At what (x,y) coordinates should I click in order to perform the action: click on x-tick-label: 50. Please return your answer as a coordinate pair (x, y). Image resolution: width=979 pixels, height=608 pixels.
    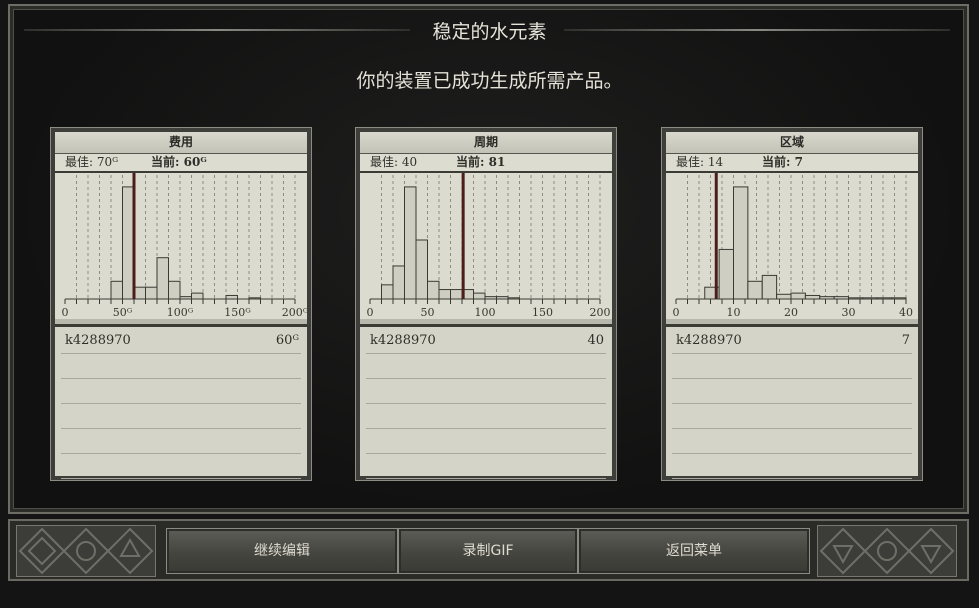
    Looking at the image, I should click on (428, 312).